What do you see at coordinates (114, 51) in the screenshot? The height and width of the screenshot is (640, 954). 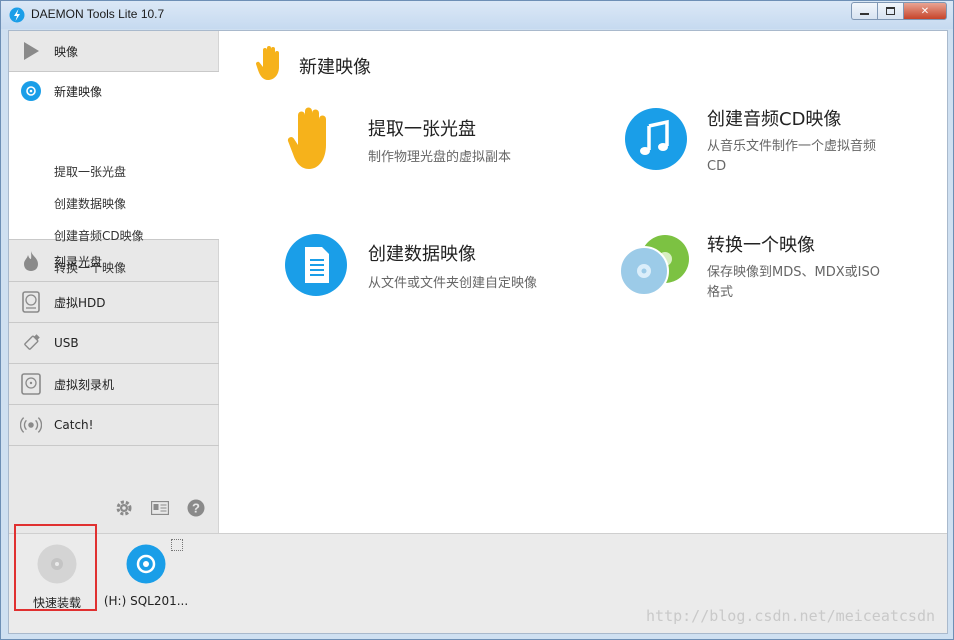 I see `sidebar-item-images: 映像` at bounding box center [114, 51].